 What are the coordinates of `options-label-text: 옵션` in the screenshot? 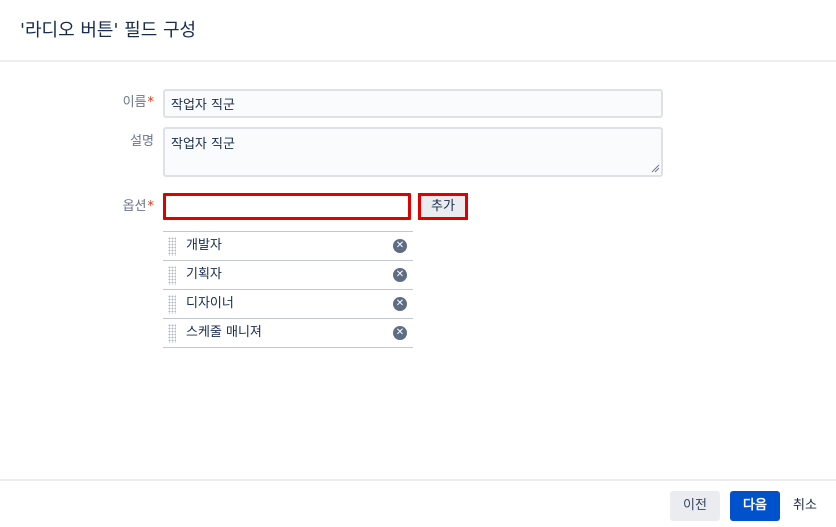 It's located at (134, 206).